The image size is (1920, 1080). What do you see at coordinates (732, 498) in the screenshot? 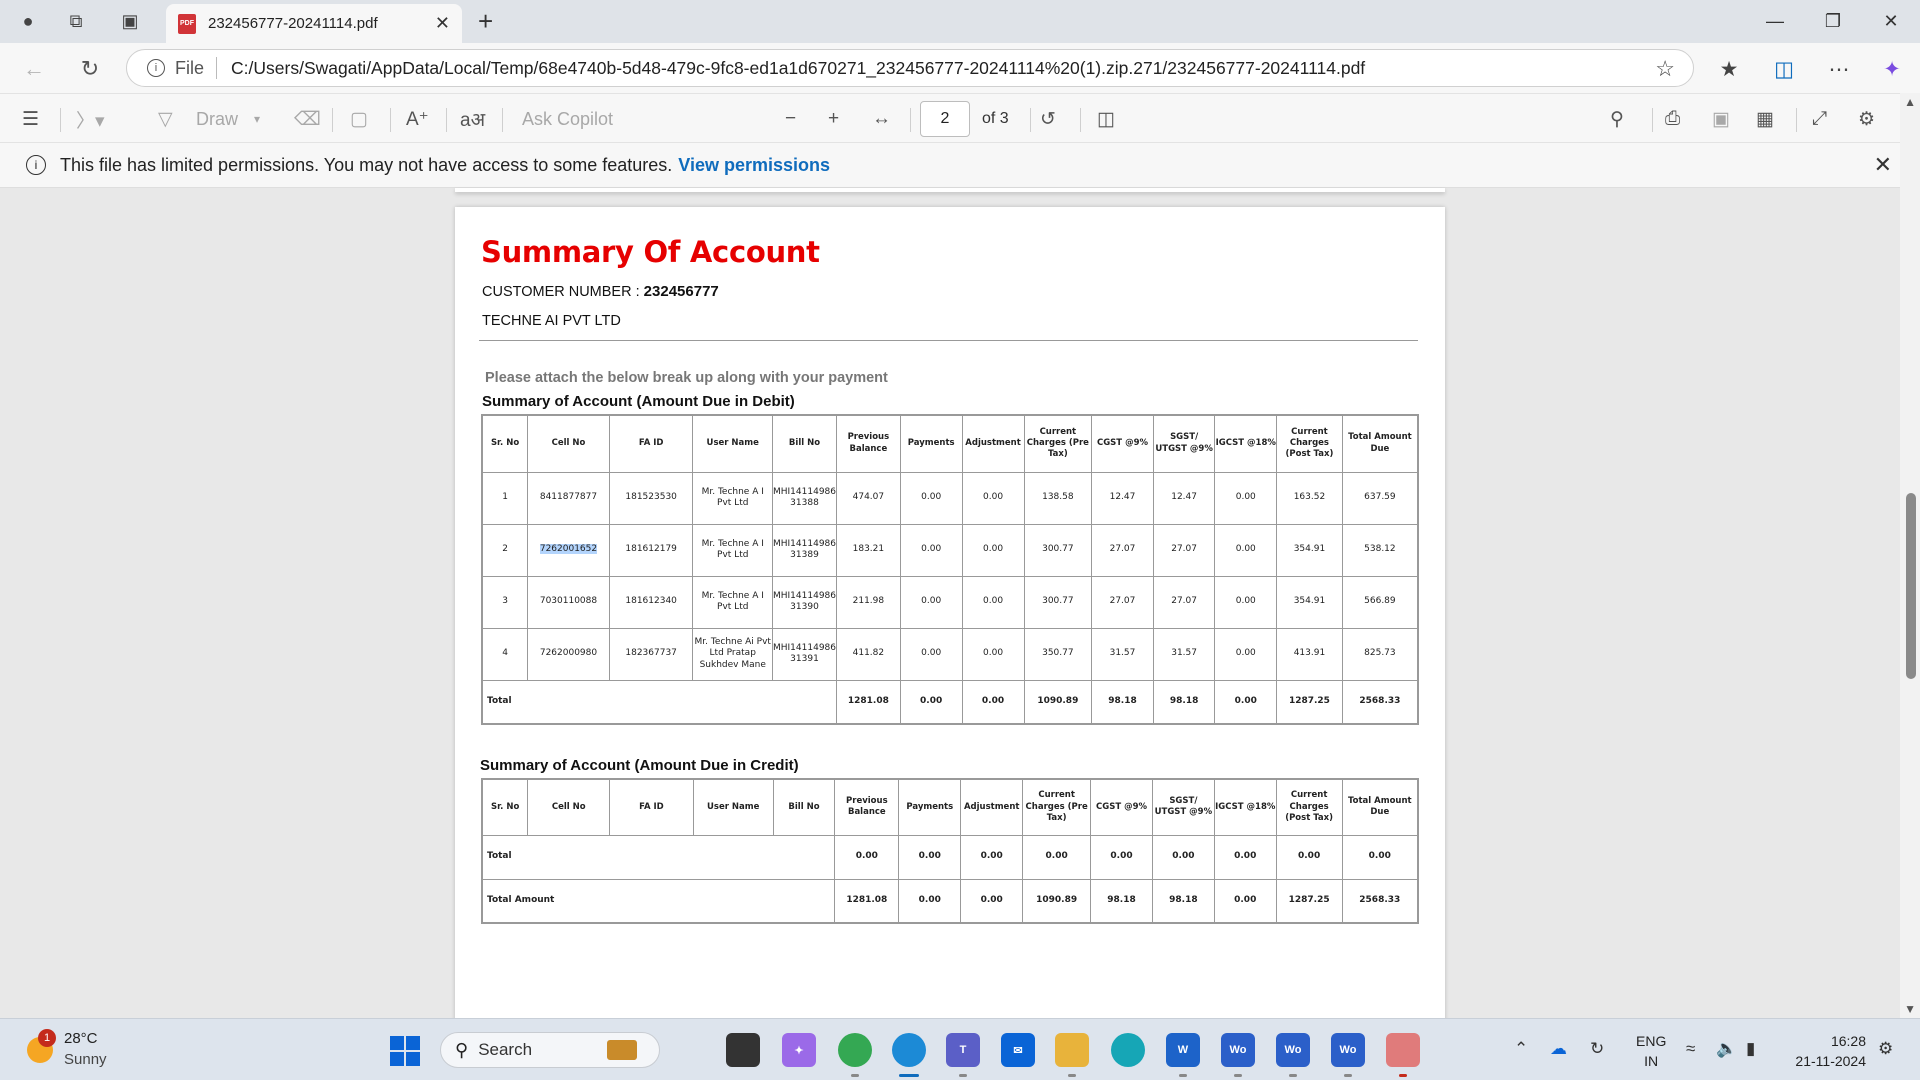
I see `table-cell: Mr. Techne A I Pvt Ltd` at bounding box center [732, 498].